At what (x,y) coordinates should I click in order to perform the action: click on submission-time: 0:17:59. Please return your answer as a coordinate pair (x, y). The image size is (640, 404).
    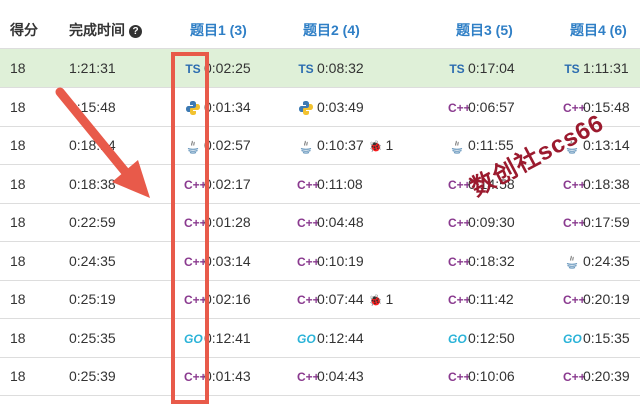
    Looking at the image, I should click on (606, 222).